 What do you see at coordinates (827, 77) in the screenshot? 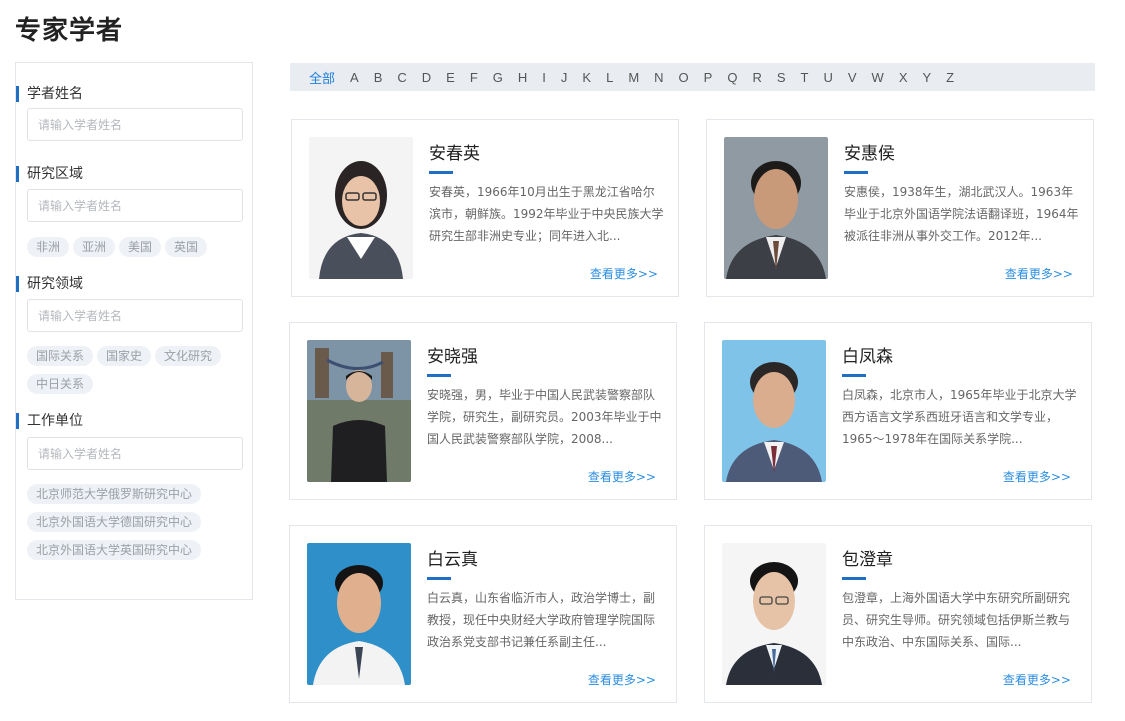
I see `alpha-letter-u: U` at bounding box center [827, 77].